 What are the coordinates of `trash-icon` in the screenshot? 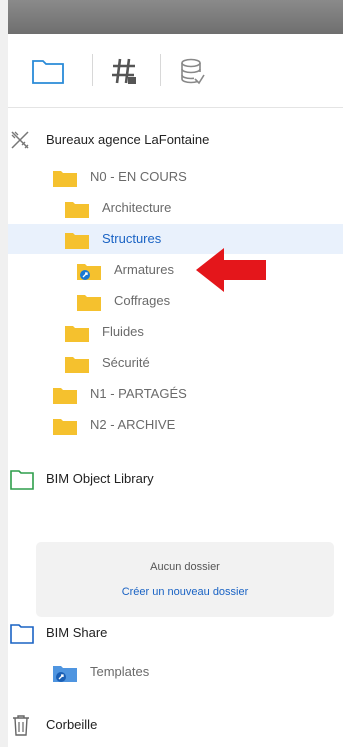 It's located at (21, 725).